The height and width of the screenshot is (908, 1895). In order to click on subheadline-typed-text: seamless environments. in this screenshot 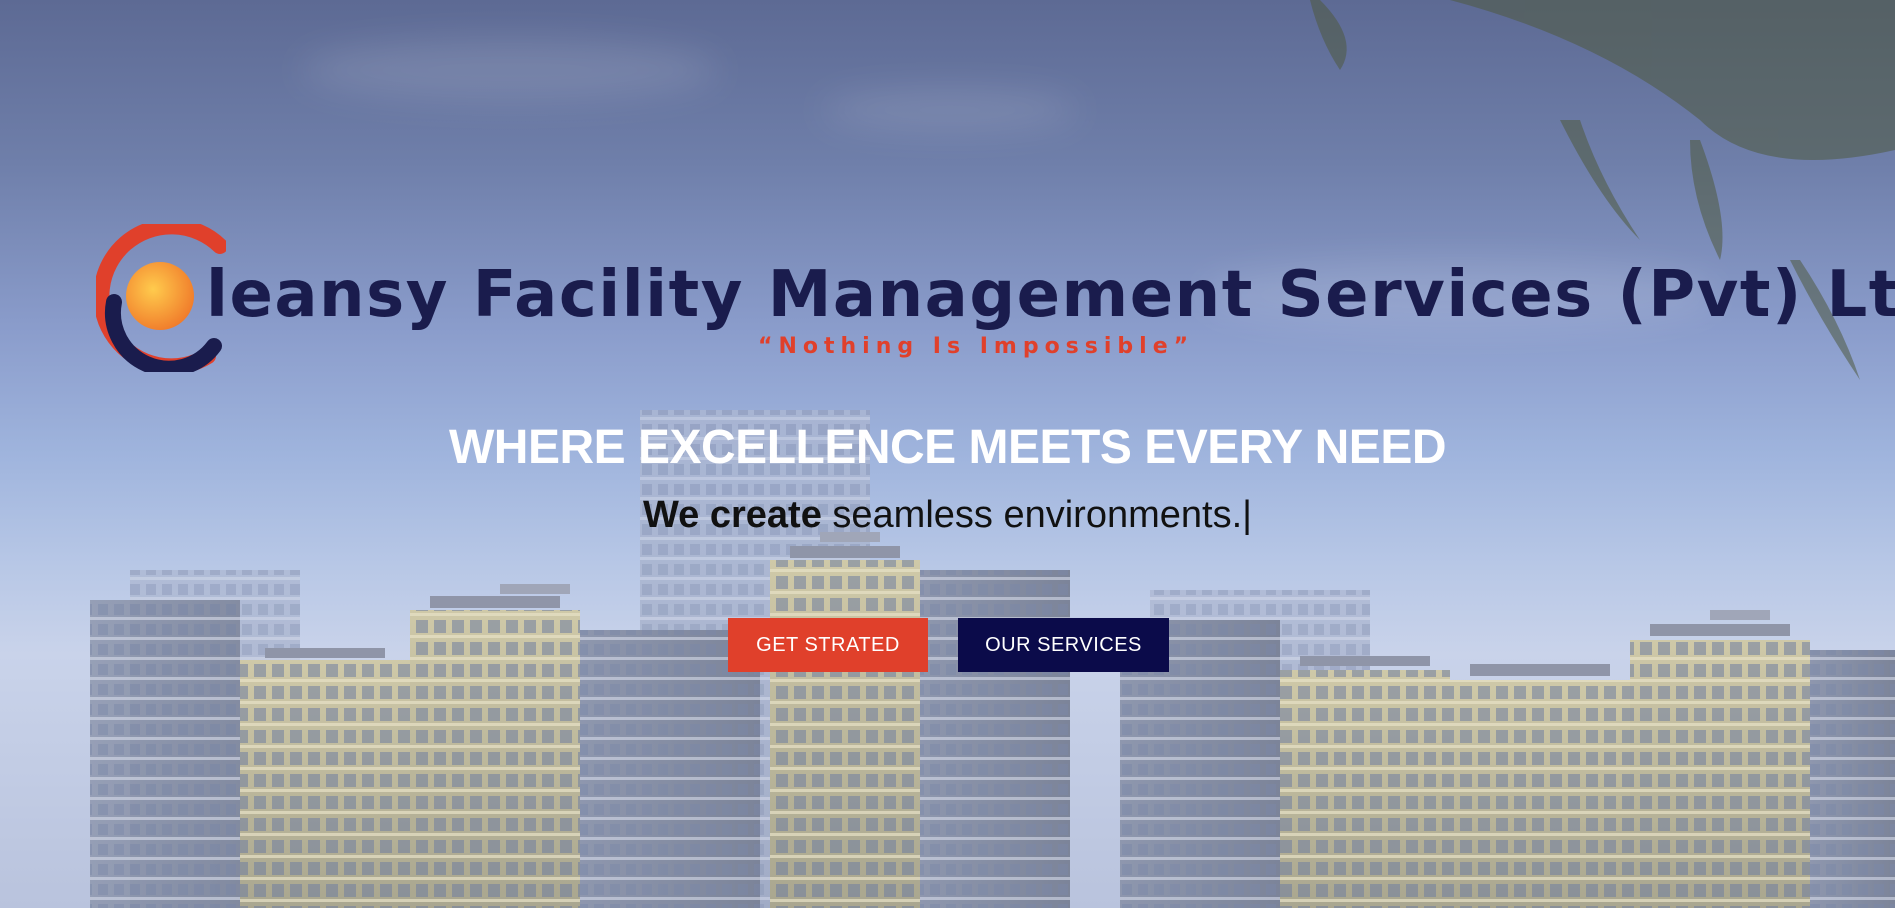, I will do `click(1032, 515)`.